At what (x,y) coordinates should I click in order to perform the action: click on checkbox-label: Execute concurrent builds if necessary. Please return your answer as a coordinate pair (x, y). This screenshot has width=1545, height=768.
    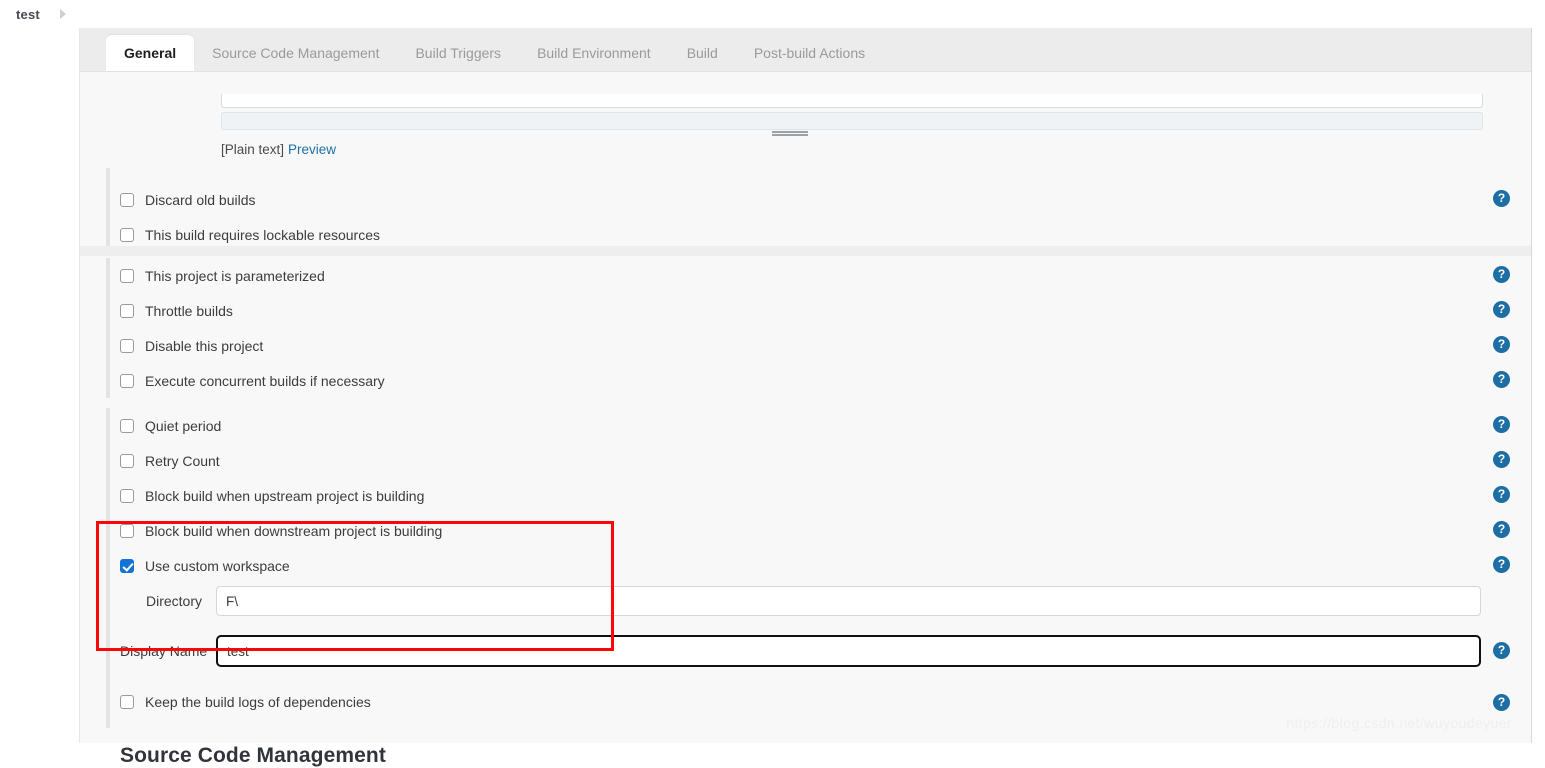
    Looking at the image, I should click on (265, 381).